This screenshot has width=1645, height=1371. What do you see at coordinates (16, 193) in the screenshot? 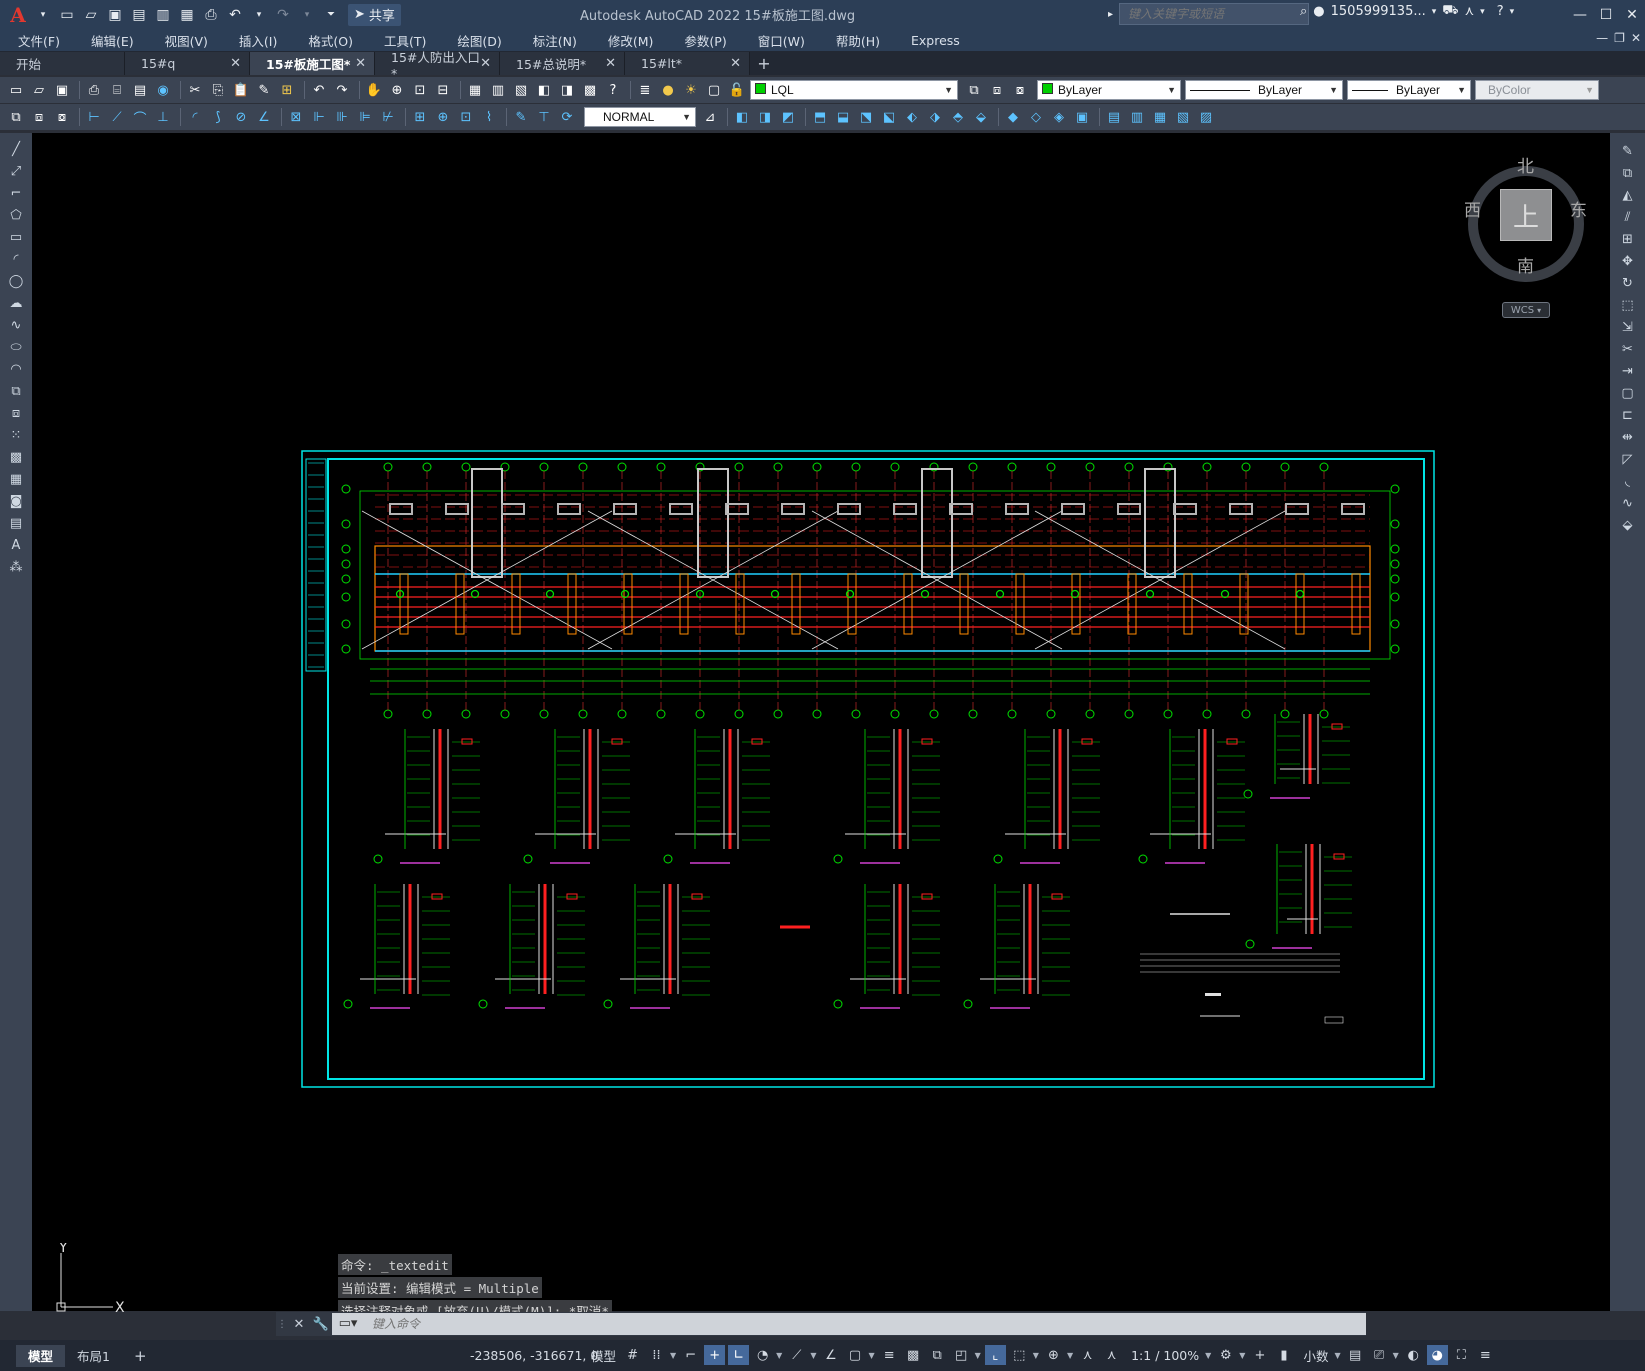
I see `polyline-icon: ⌐` at bounding box center [16, 193].